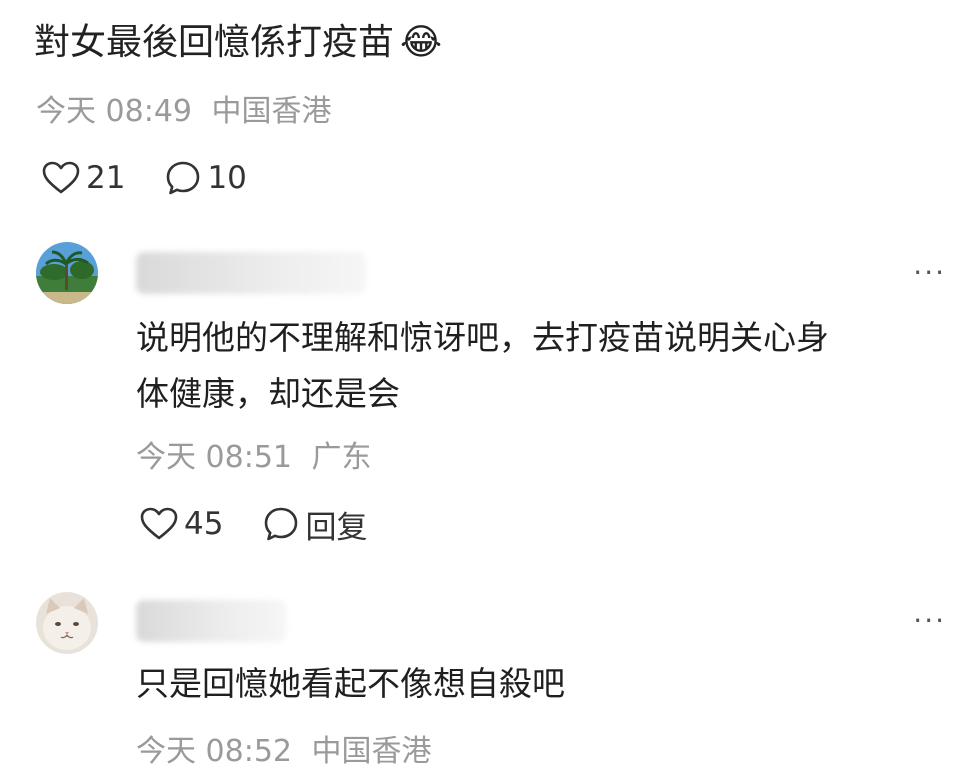 This screenshot has width=960, height=779. Describe the element at coordinates (214, 751) in the screenshot. I see `comment-time: 今天 08:52` at that location.